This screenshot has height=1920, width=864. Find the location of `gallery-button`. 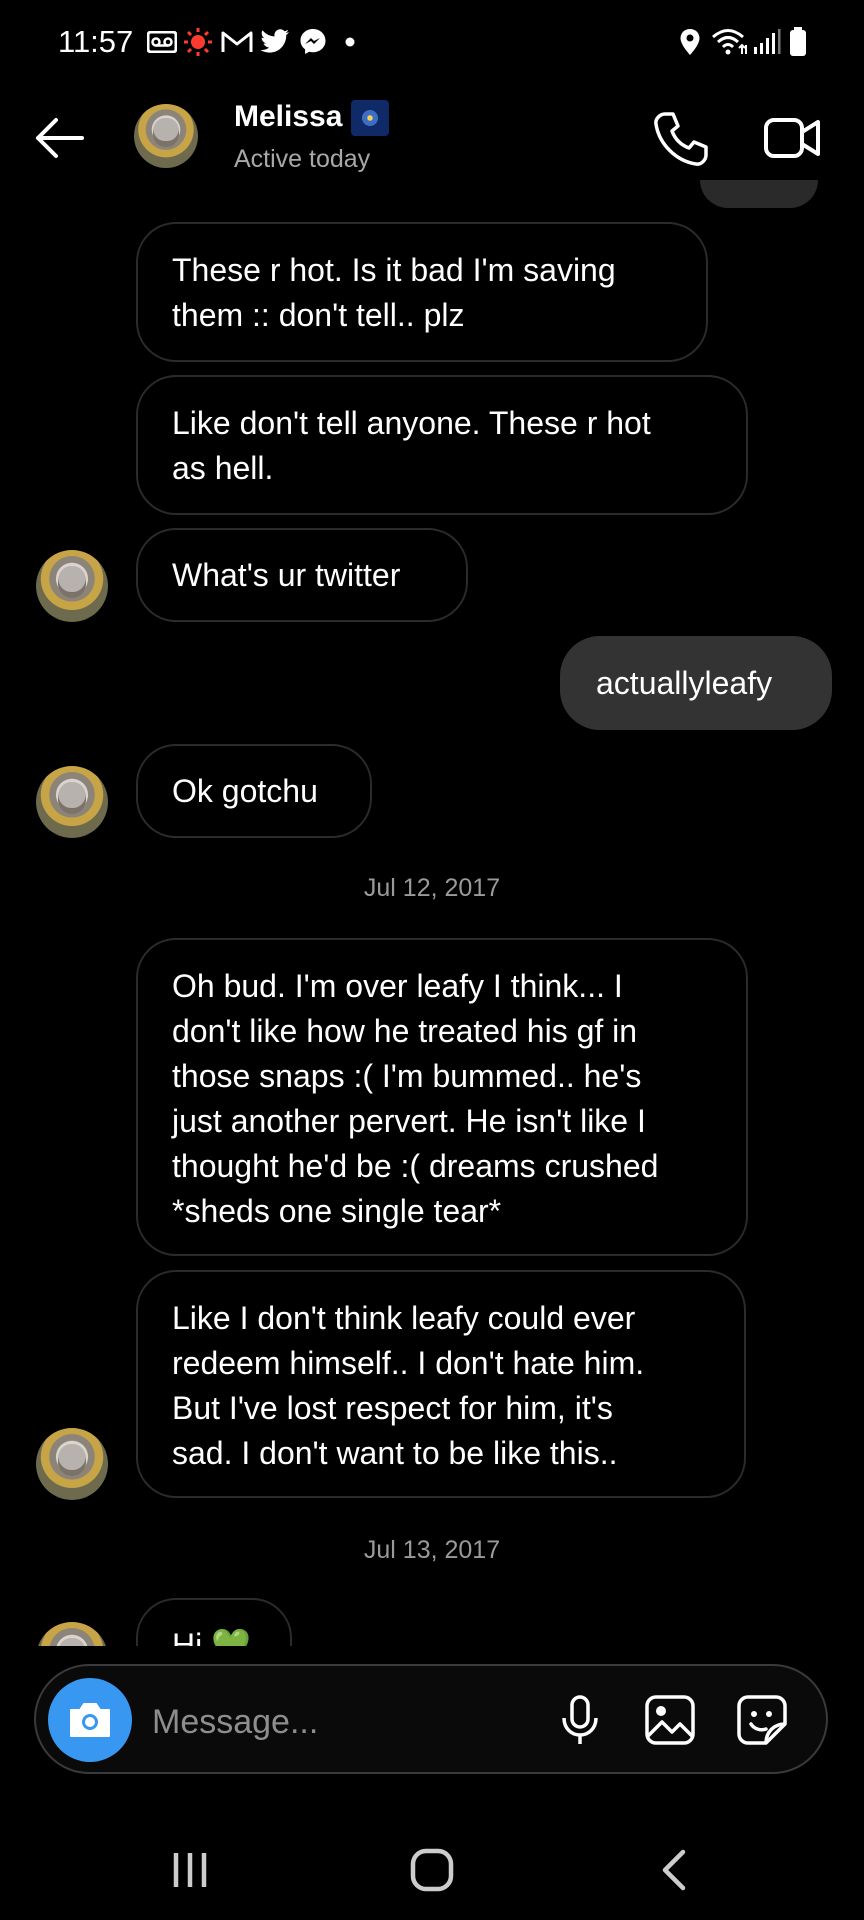

gallery-button is located at coordinates (670, 1720).